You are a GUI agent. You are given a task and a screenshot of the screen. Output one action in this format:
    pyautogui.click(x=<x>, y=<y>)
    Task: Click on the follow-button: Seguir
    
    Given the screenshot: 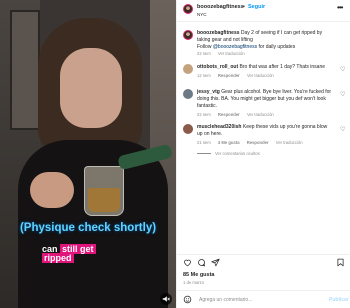 What is the action you would take?
    pyautogui.click(x=256, y=7)
    